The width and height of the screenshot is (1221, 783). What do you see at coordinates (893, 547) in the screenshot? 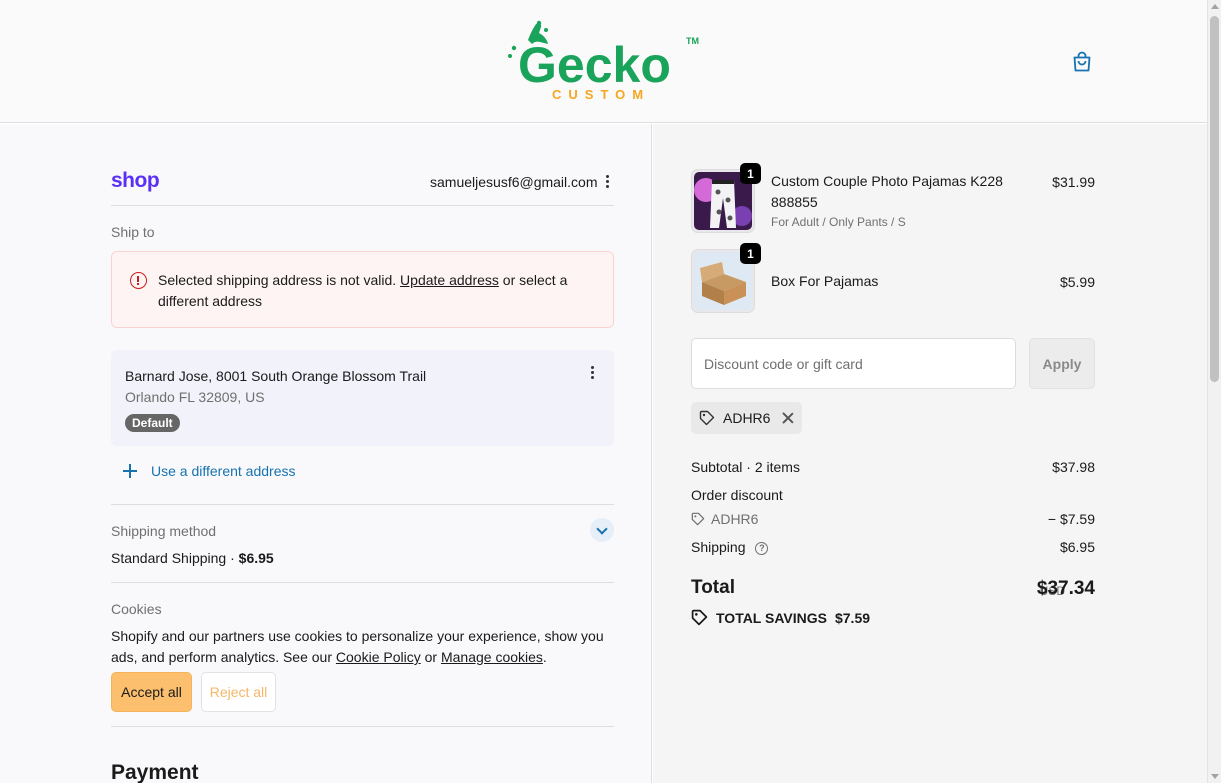
I see `shipping-row: Shipping ? $6.95` at bounding box center [893, 547].